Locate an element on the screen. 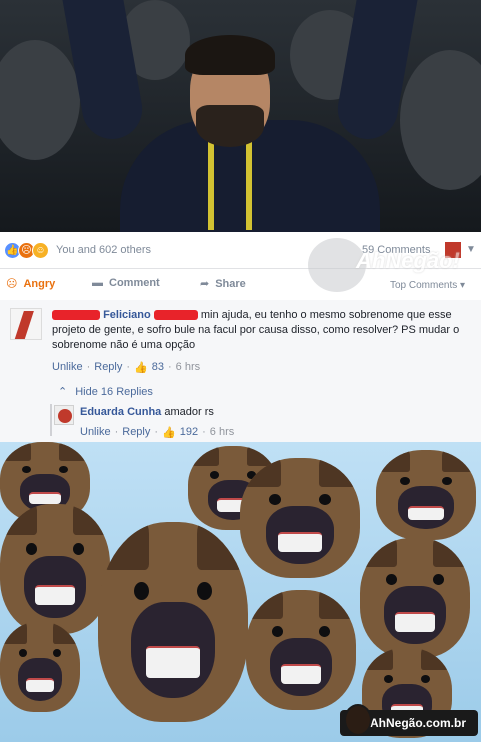 Image resolution: width=481 pixels, height=742 pixels. angry-button: ☹ Angry is located at coordinates (31, 284).